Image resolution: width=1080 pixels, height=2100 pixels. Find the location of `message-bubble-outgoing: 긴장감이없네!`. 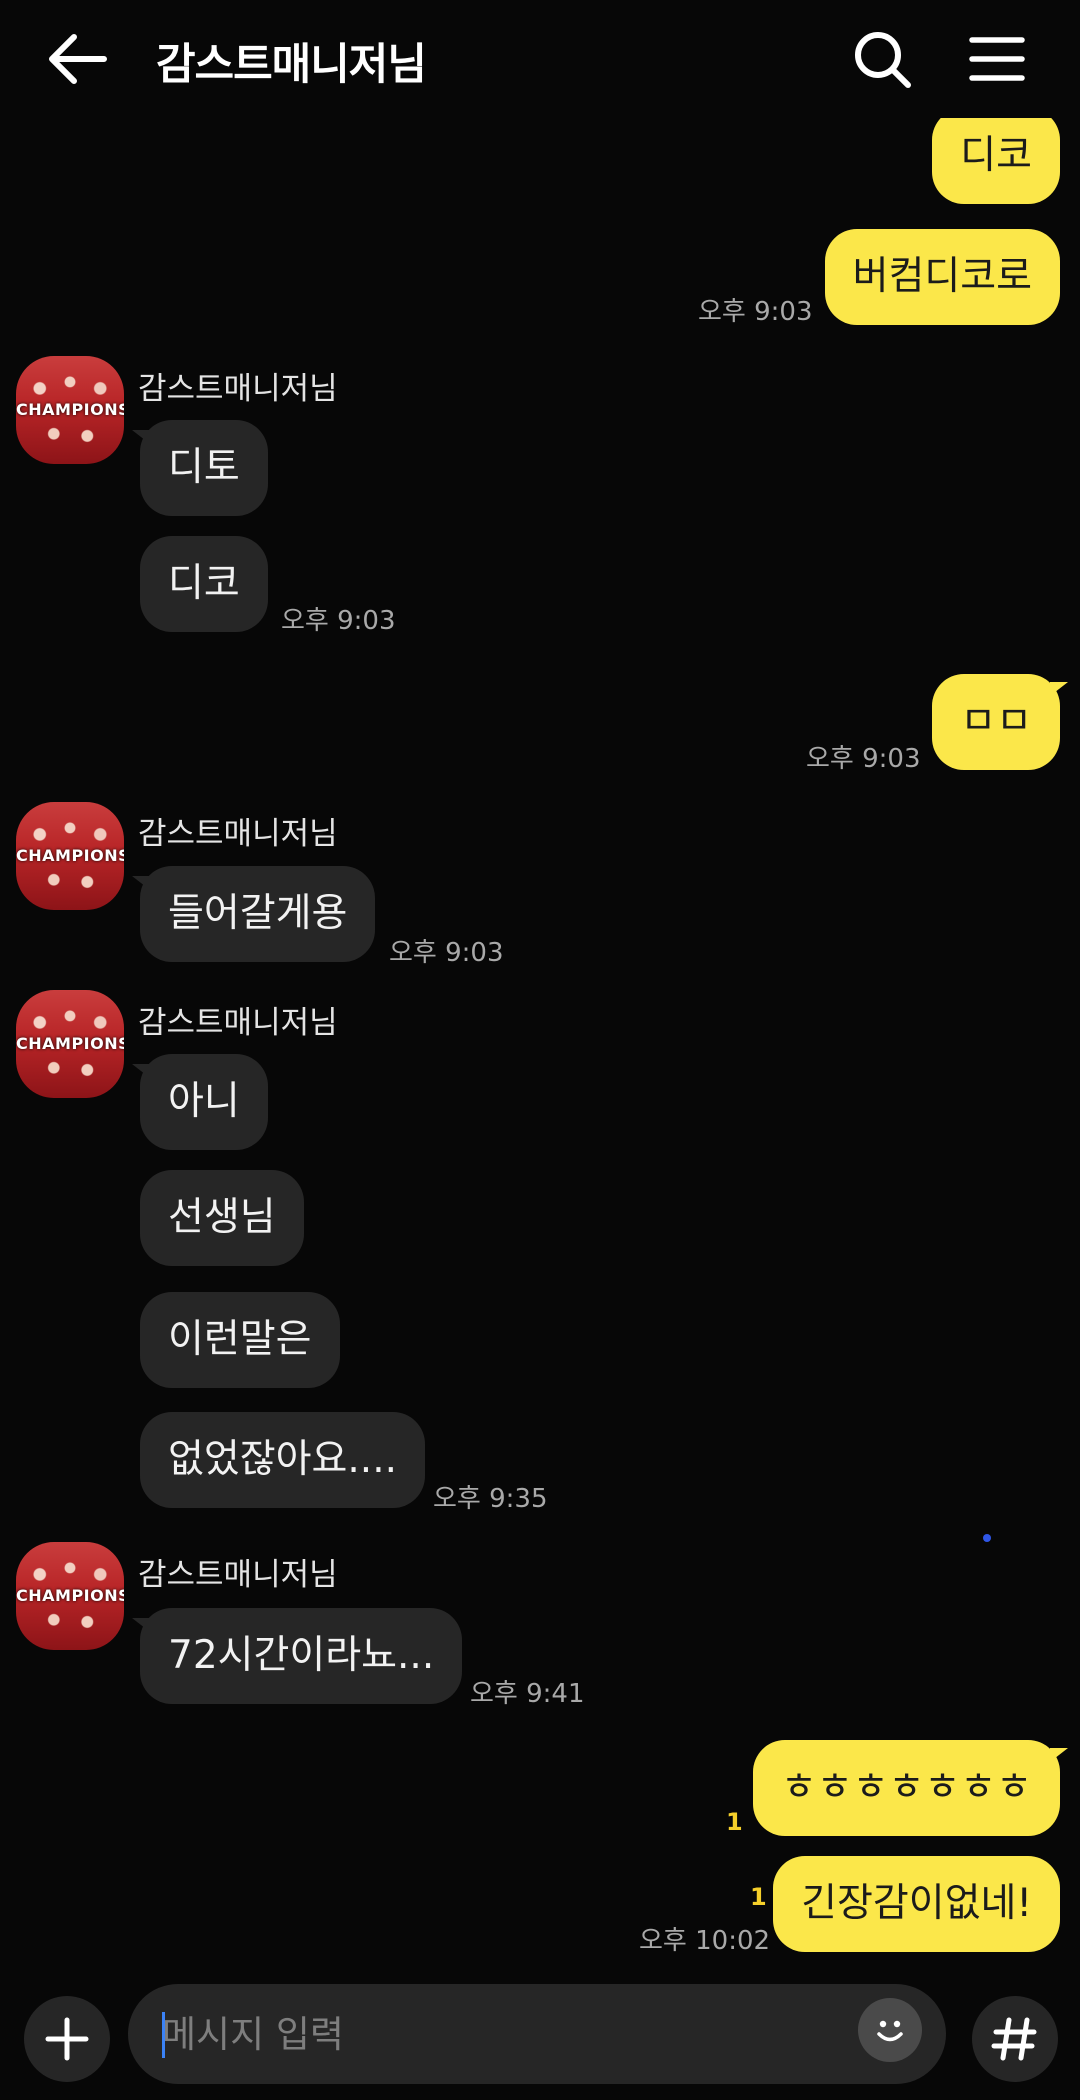

message-bubble-outgoing: 긴장감이없네! is located at coordinates (916, 1904).